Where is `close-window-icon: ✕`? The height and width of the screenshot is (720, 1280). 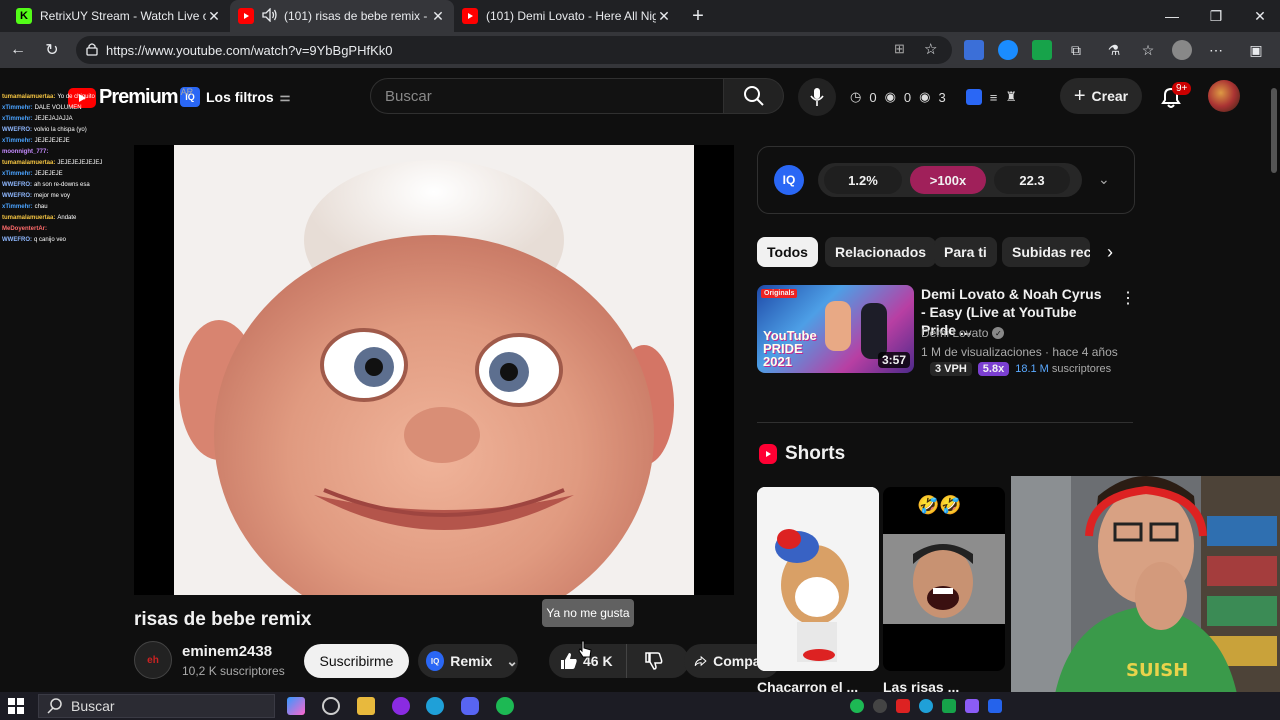 close-window-icon: ✕ is located at coordinates (1259, 16).